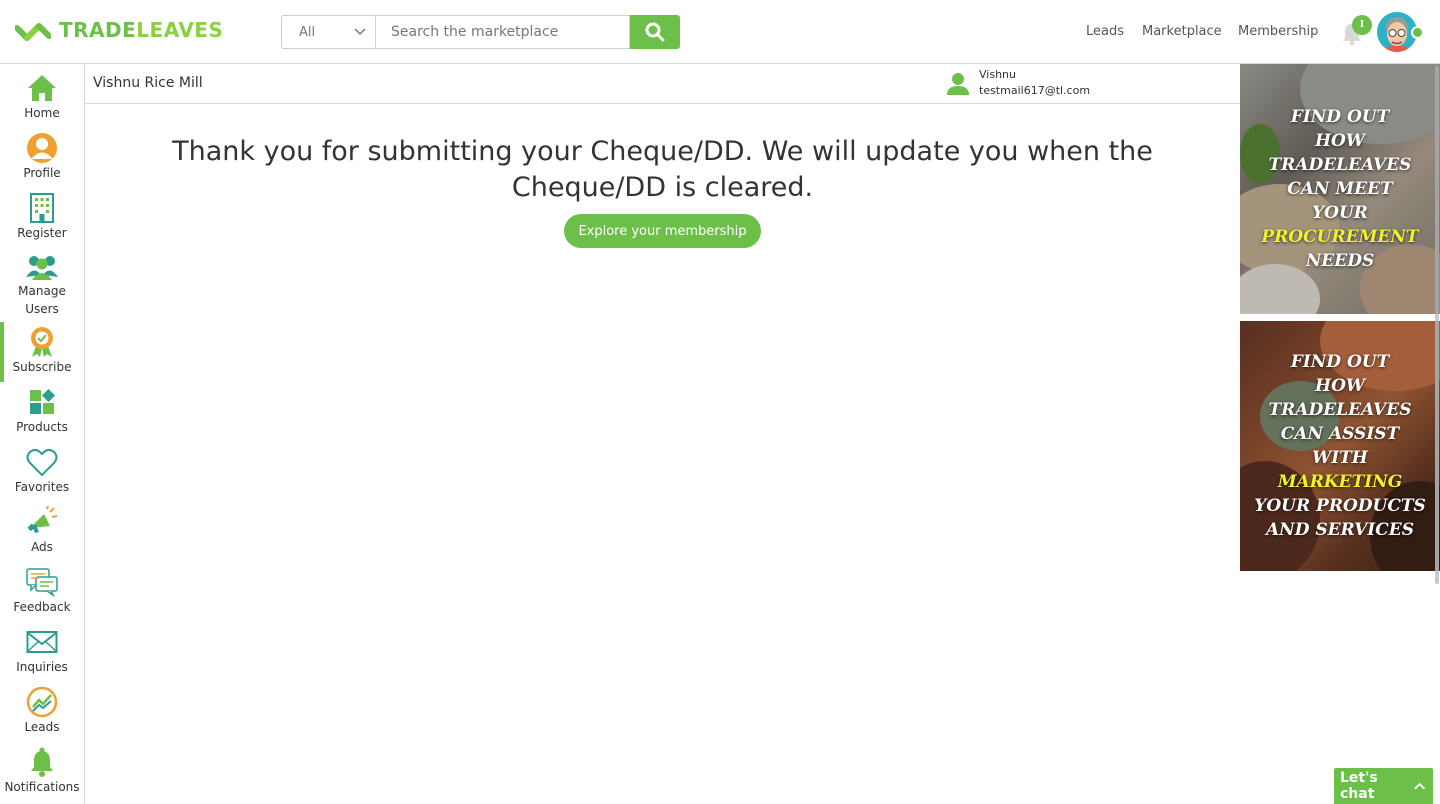  I want to click on products-icon, so click(42, 401).